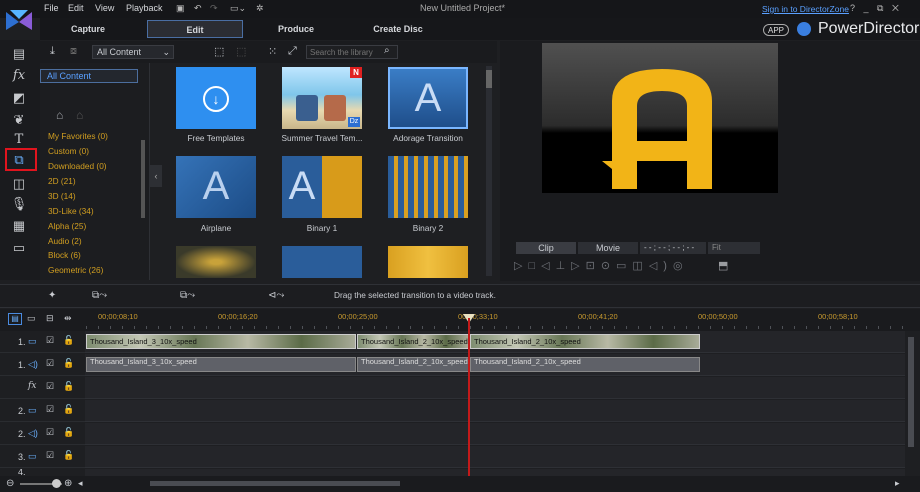 The image size is (920, 492). Describe the element at coordinates (89, 76) in the screenshot. I see `category-all-content: All Content` at that location.